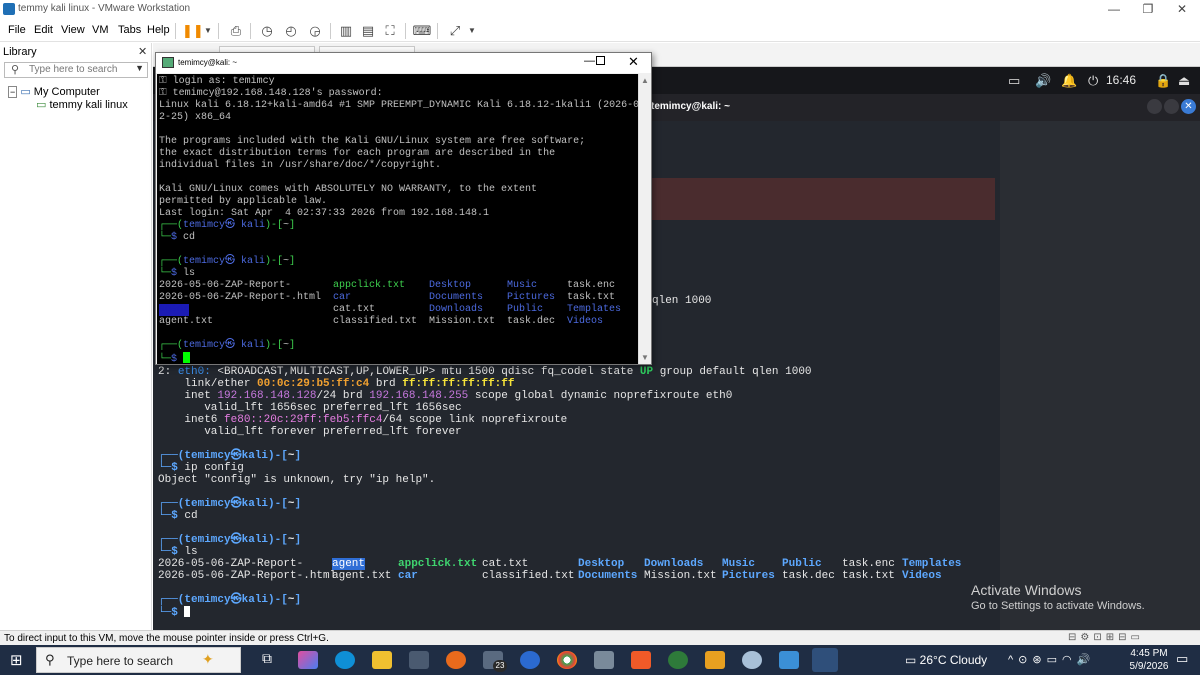 The image size is (1200, 675). What do you see at coordinates (138, 660) in the screenshot?
I see `taskbar-search-input: ⚲ Type here to search ✦` at bounding box center [138, 660].